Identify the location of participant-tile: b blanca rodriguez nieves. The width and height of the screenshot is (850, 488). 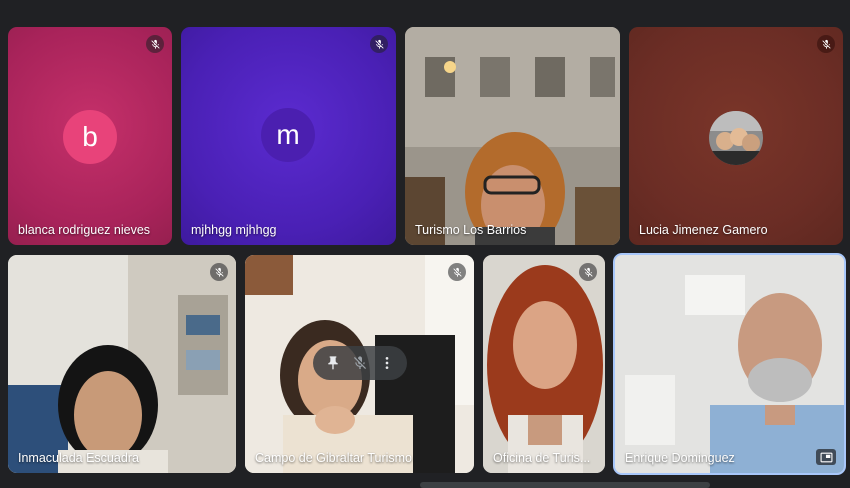
(90, 136).